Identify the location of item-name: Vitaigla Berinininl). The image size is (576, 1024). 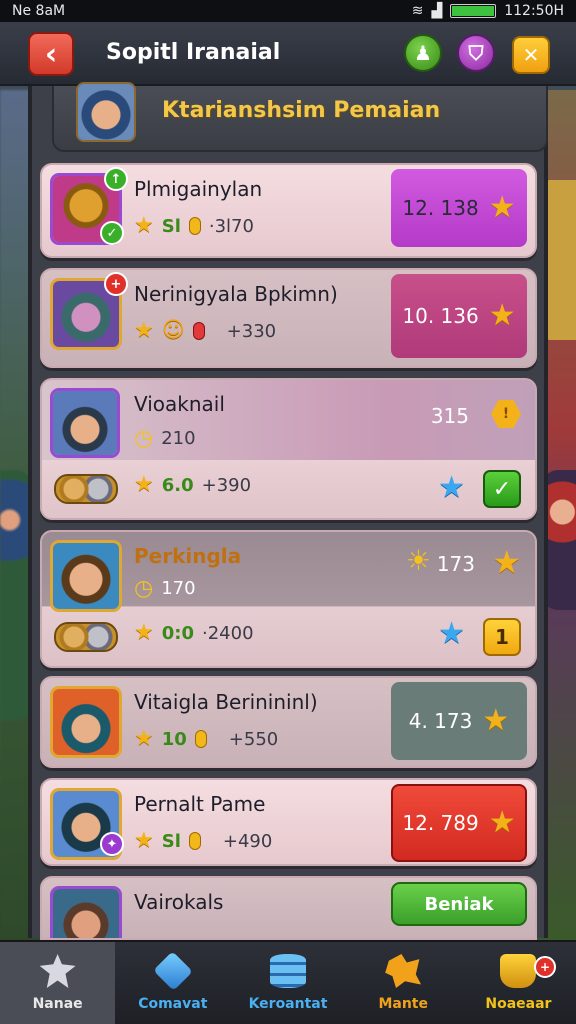
(226, 702).